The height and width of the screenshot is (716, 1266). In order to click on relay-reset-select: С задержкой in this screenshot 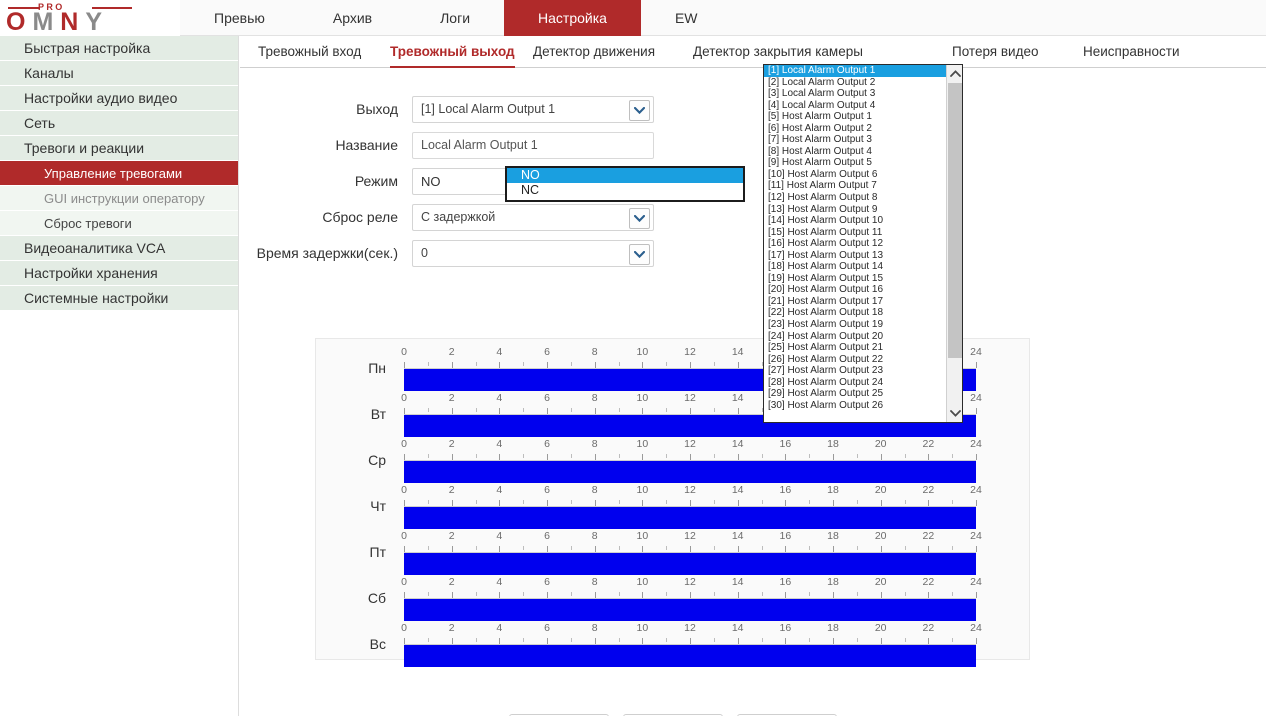, I will do `click(533, 217)`.